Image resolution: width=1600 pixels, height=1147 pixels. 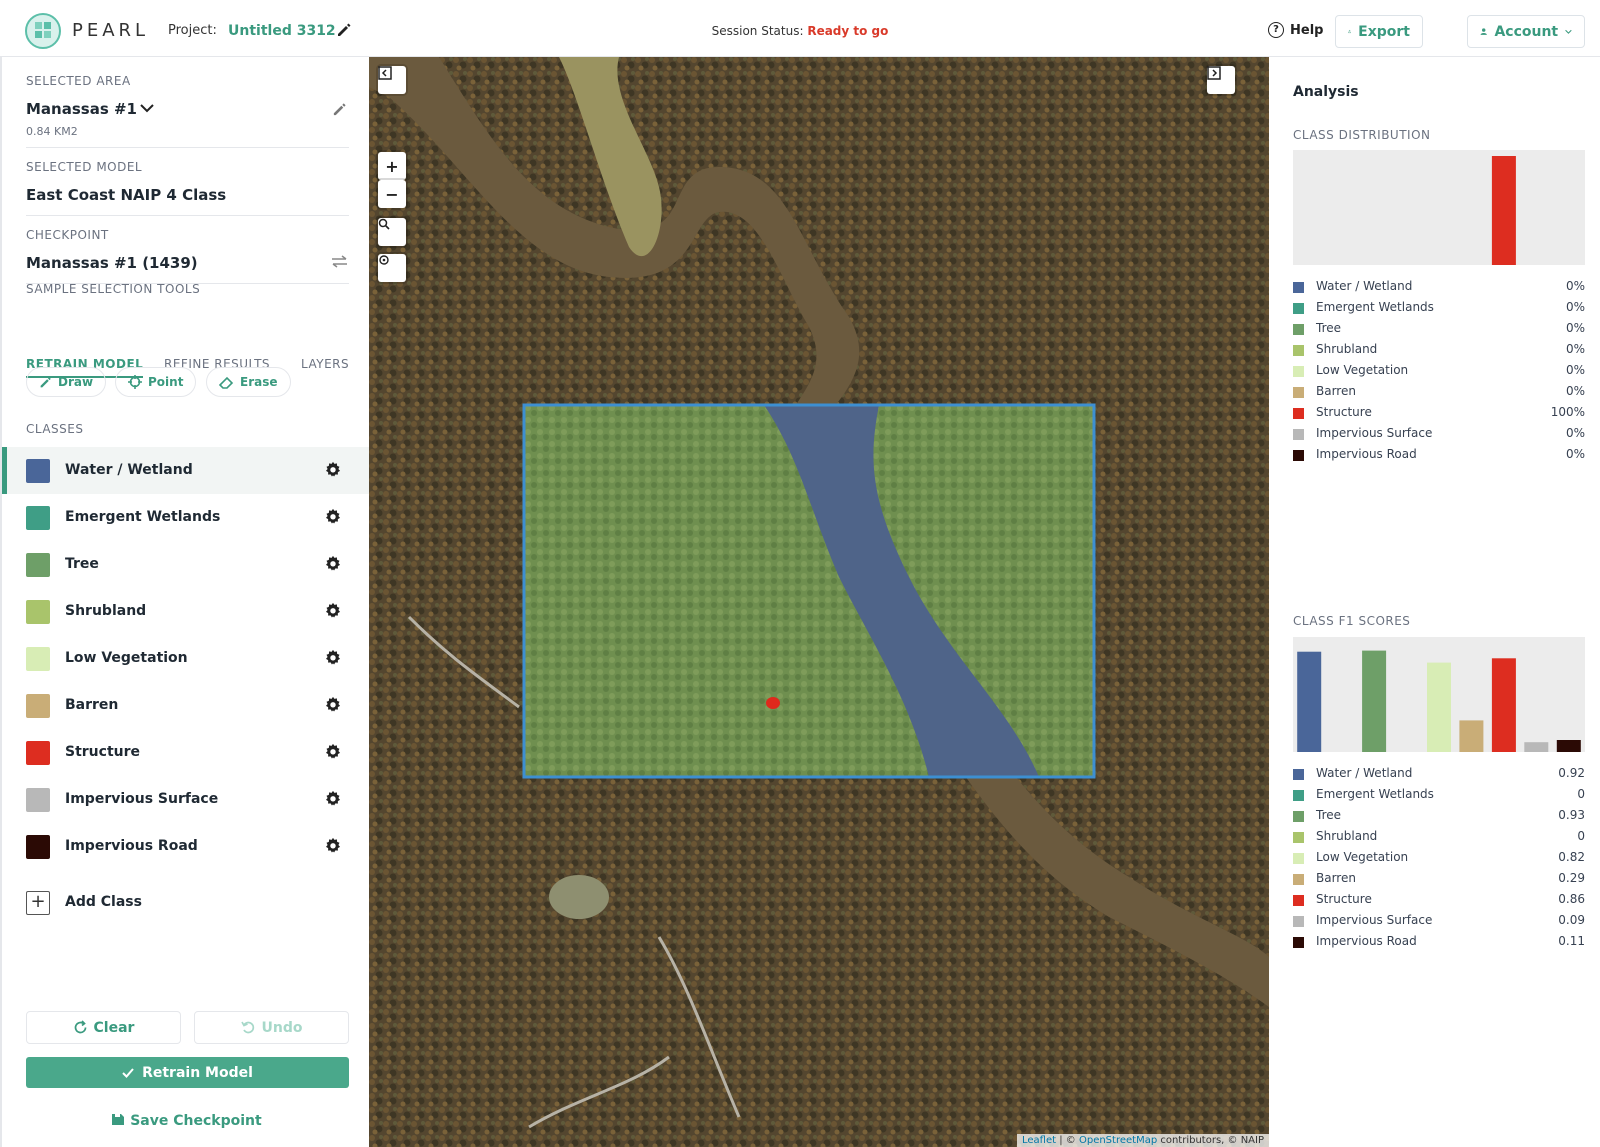 I want to click on class-row: Impervious Surface, so click(x=185, y=799).